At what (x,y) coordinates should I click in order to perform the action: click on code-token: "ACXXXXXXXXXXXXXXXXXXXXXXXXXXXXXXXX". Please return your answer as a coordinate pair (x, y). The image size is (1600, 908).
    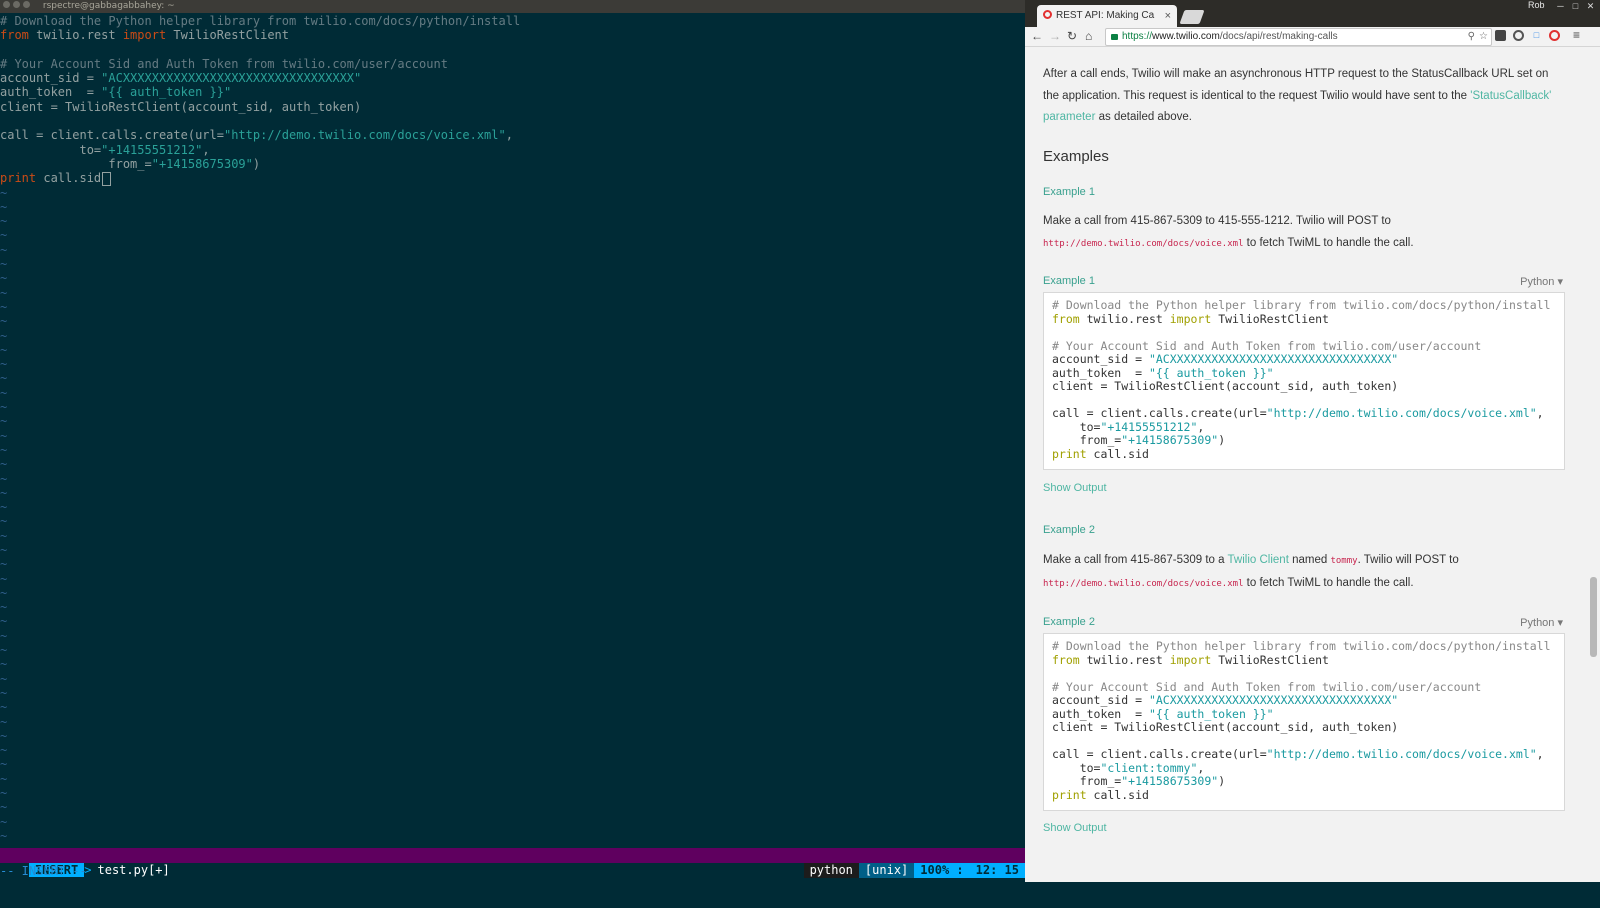
    Looking at the image, I should click on (231, 78).